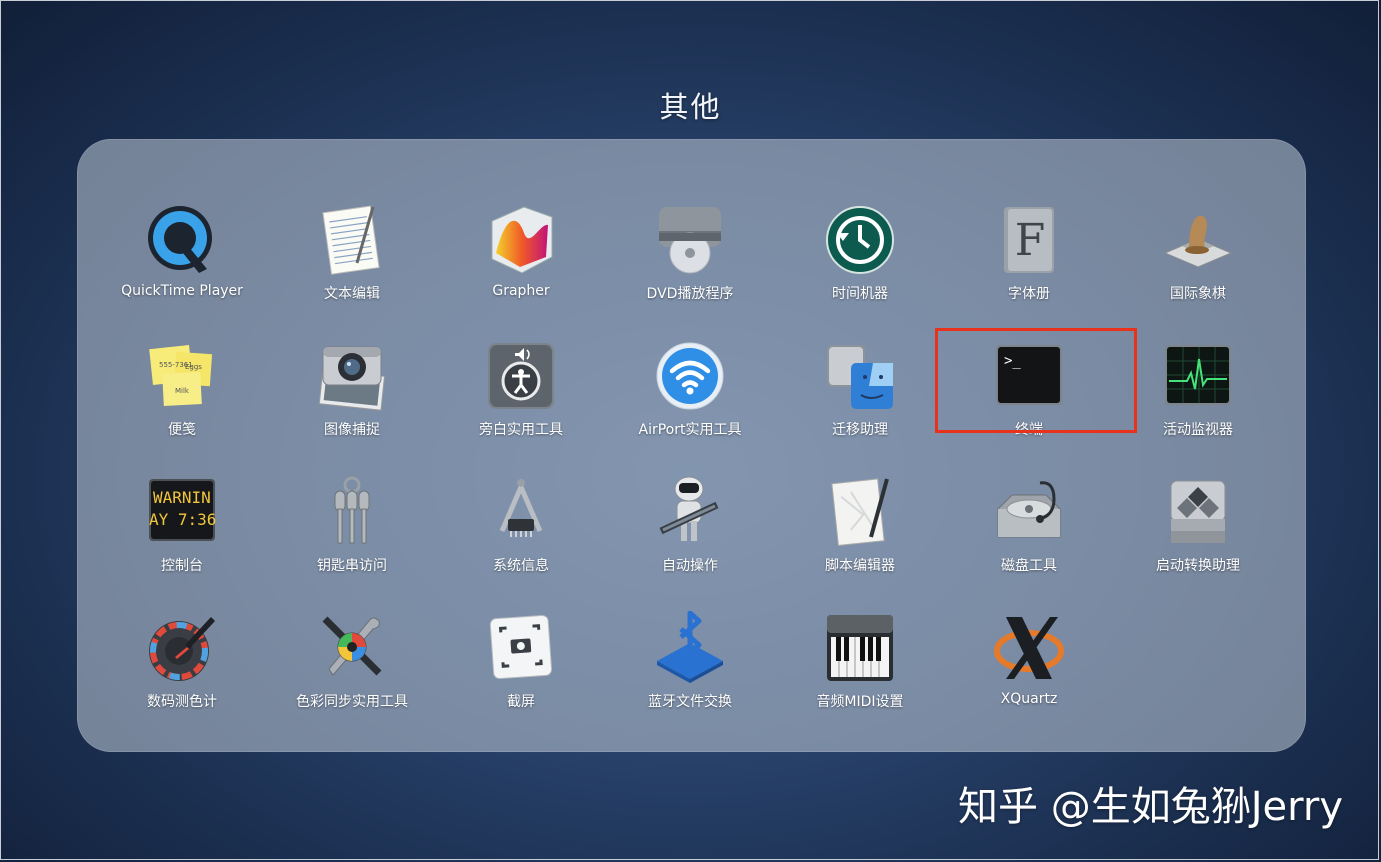 The width and height of the screenshot is (1381, 862). Describe the element at coordinates (860, 566) in the screenshot. I see `app-label: 脚本编辑器` at that location.